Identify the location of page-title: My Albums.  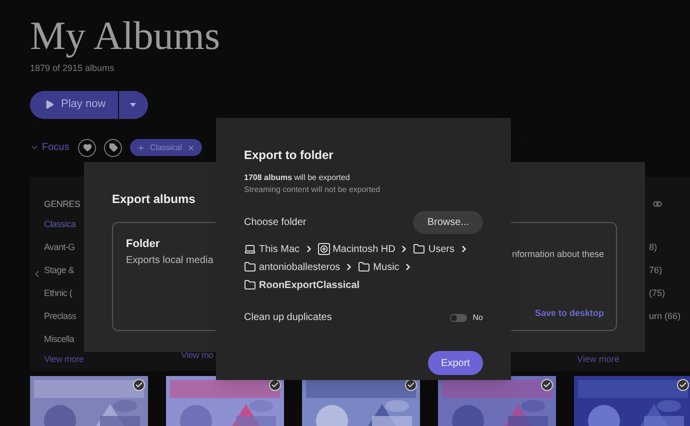
(125, 36).